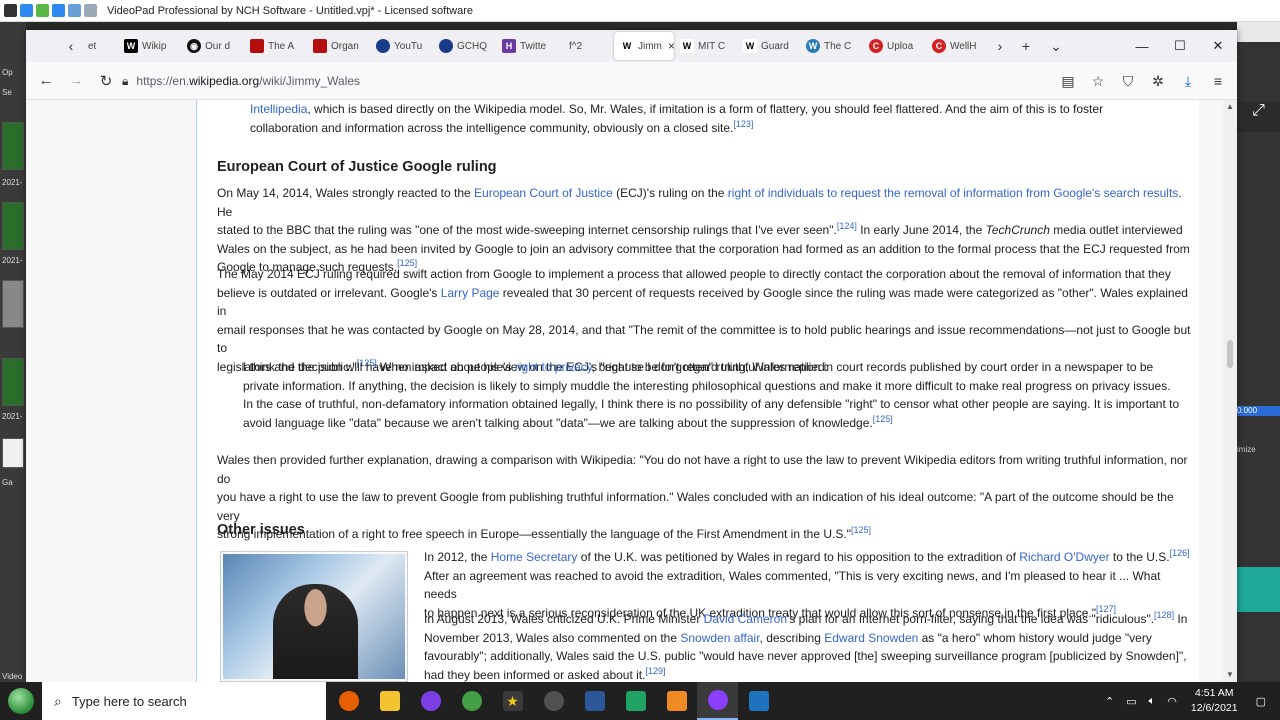  What do you see at coordinates (831, 46) in the screenshot?
I see `tab: W The C` at bounding box center [831, 46].